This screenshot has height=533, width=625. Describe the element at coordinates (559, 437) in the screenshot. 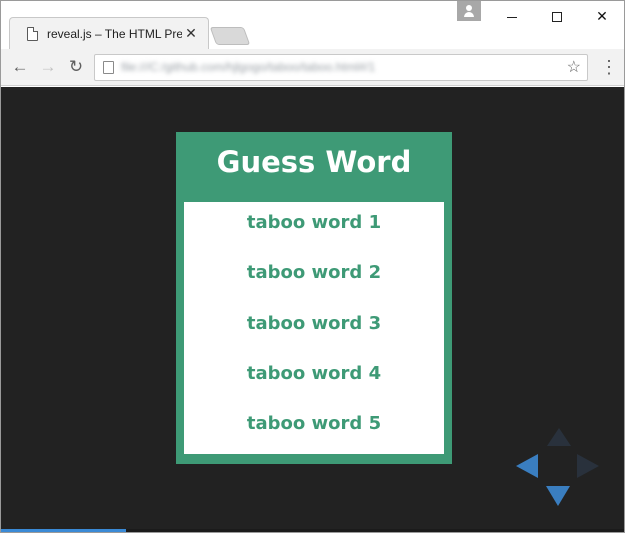

I see `nav-up-icon` at that location.